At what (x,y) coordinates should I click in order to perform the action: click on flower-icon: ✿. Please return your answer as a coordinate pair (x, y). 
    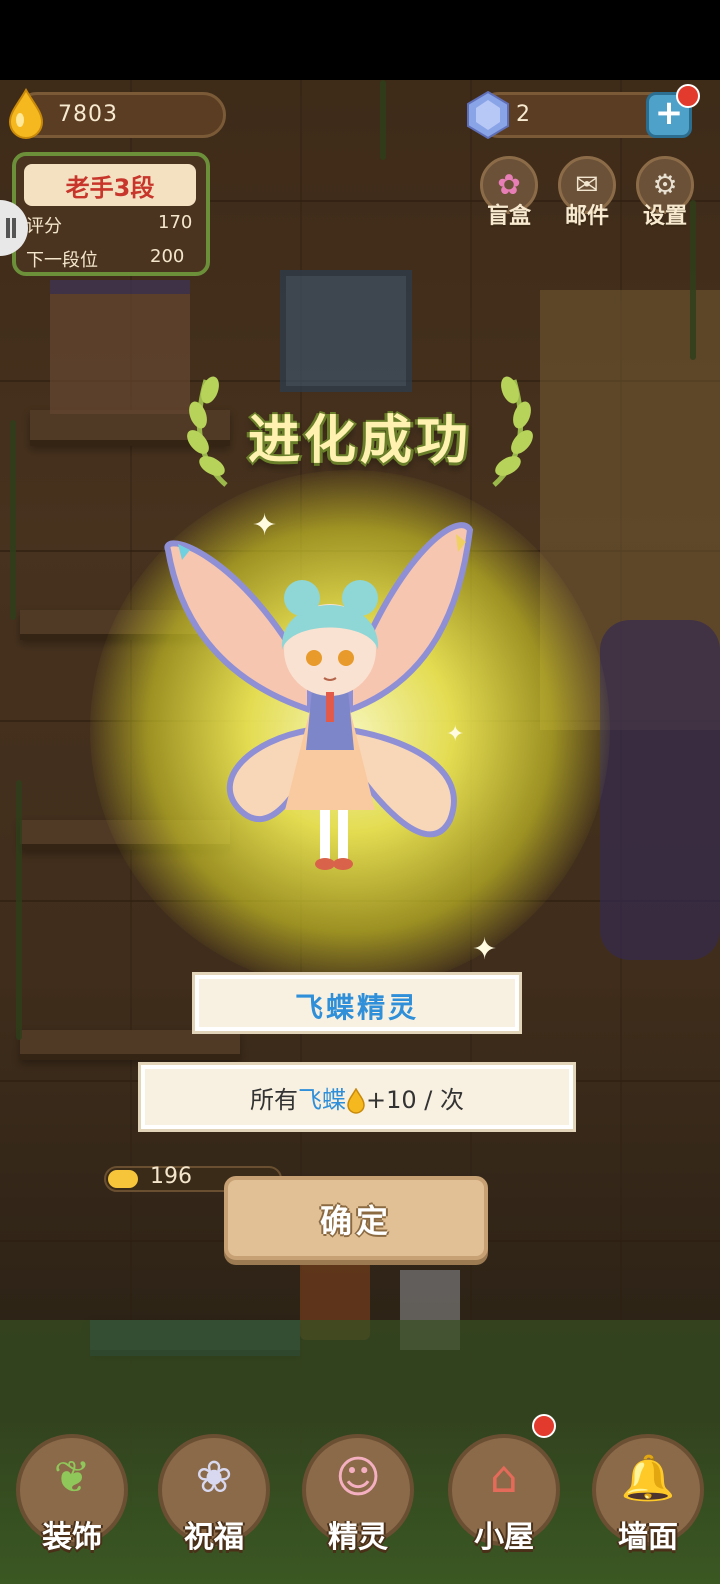
    Looking at the image, I should click on (509, 184).